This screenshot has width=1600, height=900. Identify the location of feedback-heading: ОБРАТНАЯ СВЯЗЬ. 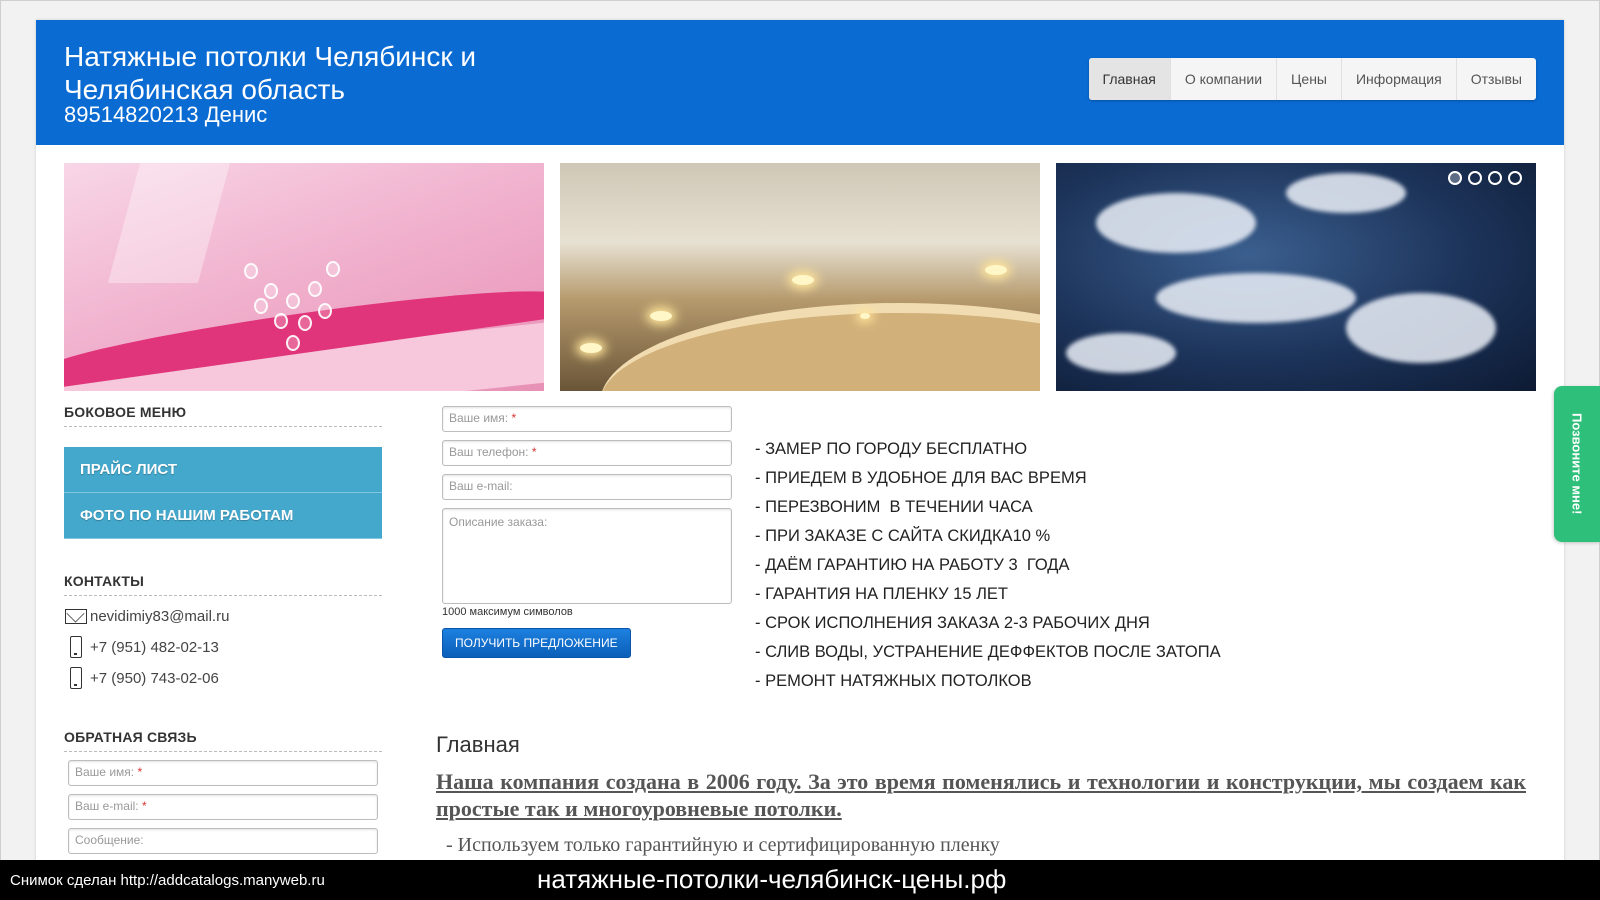
(223, 740).